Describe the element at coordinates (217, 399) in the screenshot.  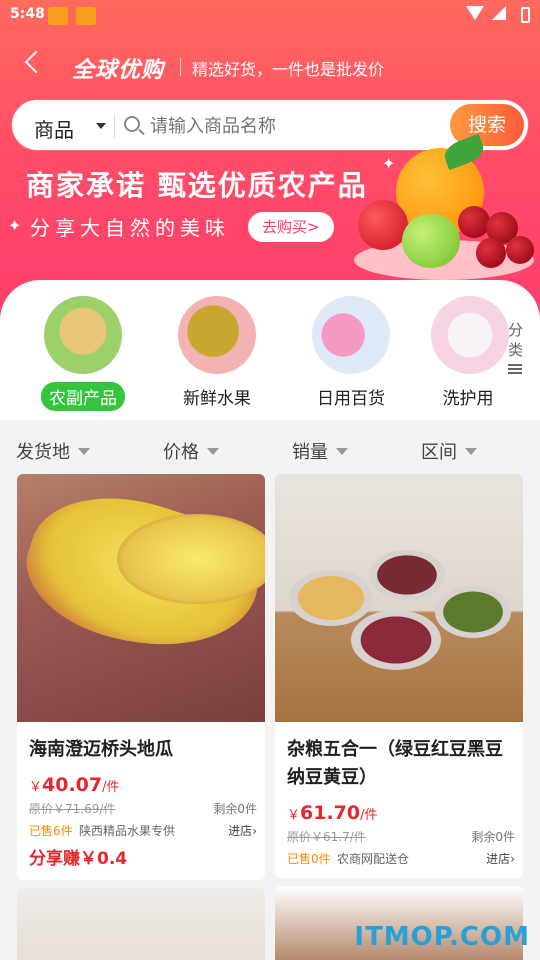
I see `category-label: 新鲜水果` at that location.